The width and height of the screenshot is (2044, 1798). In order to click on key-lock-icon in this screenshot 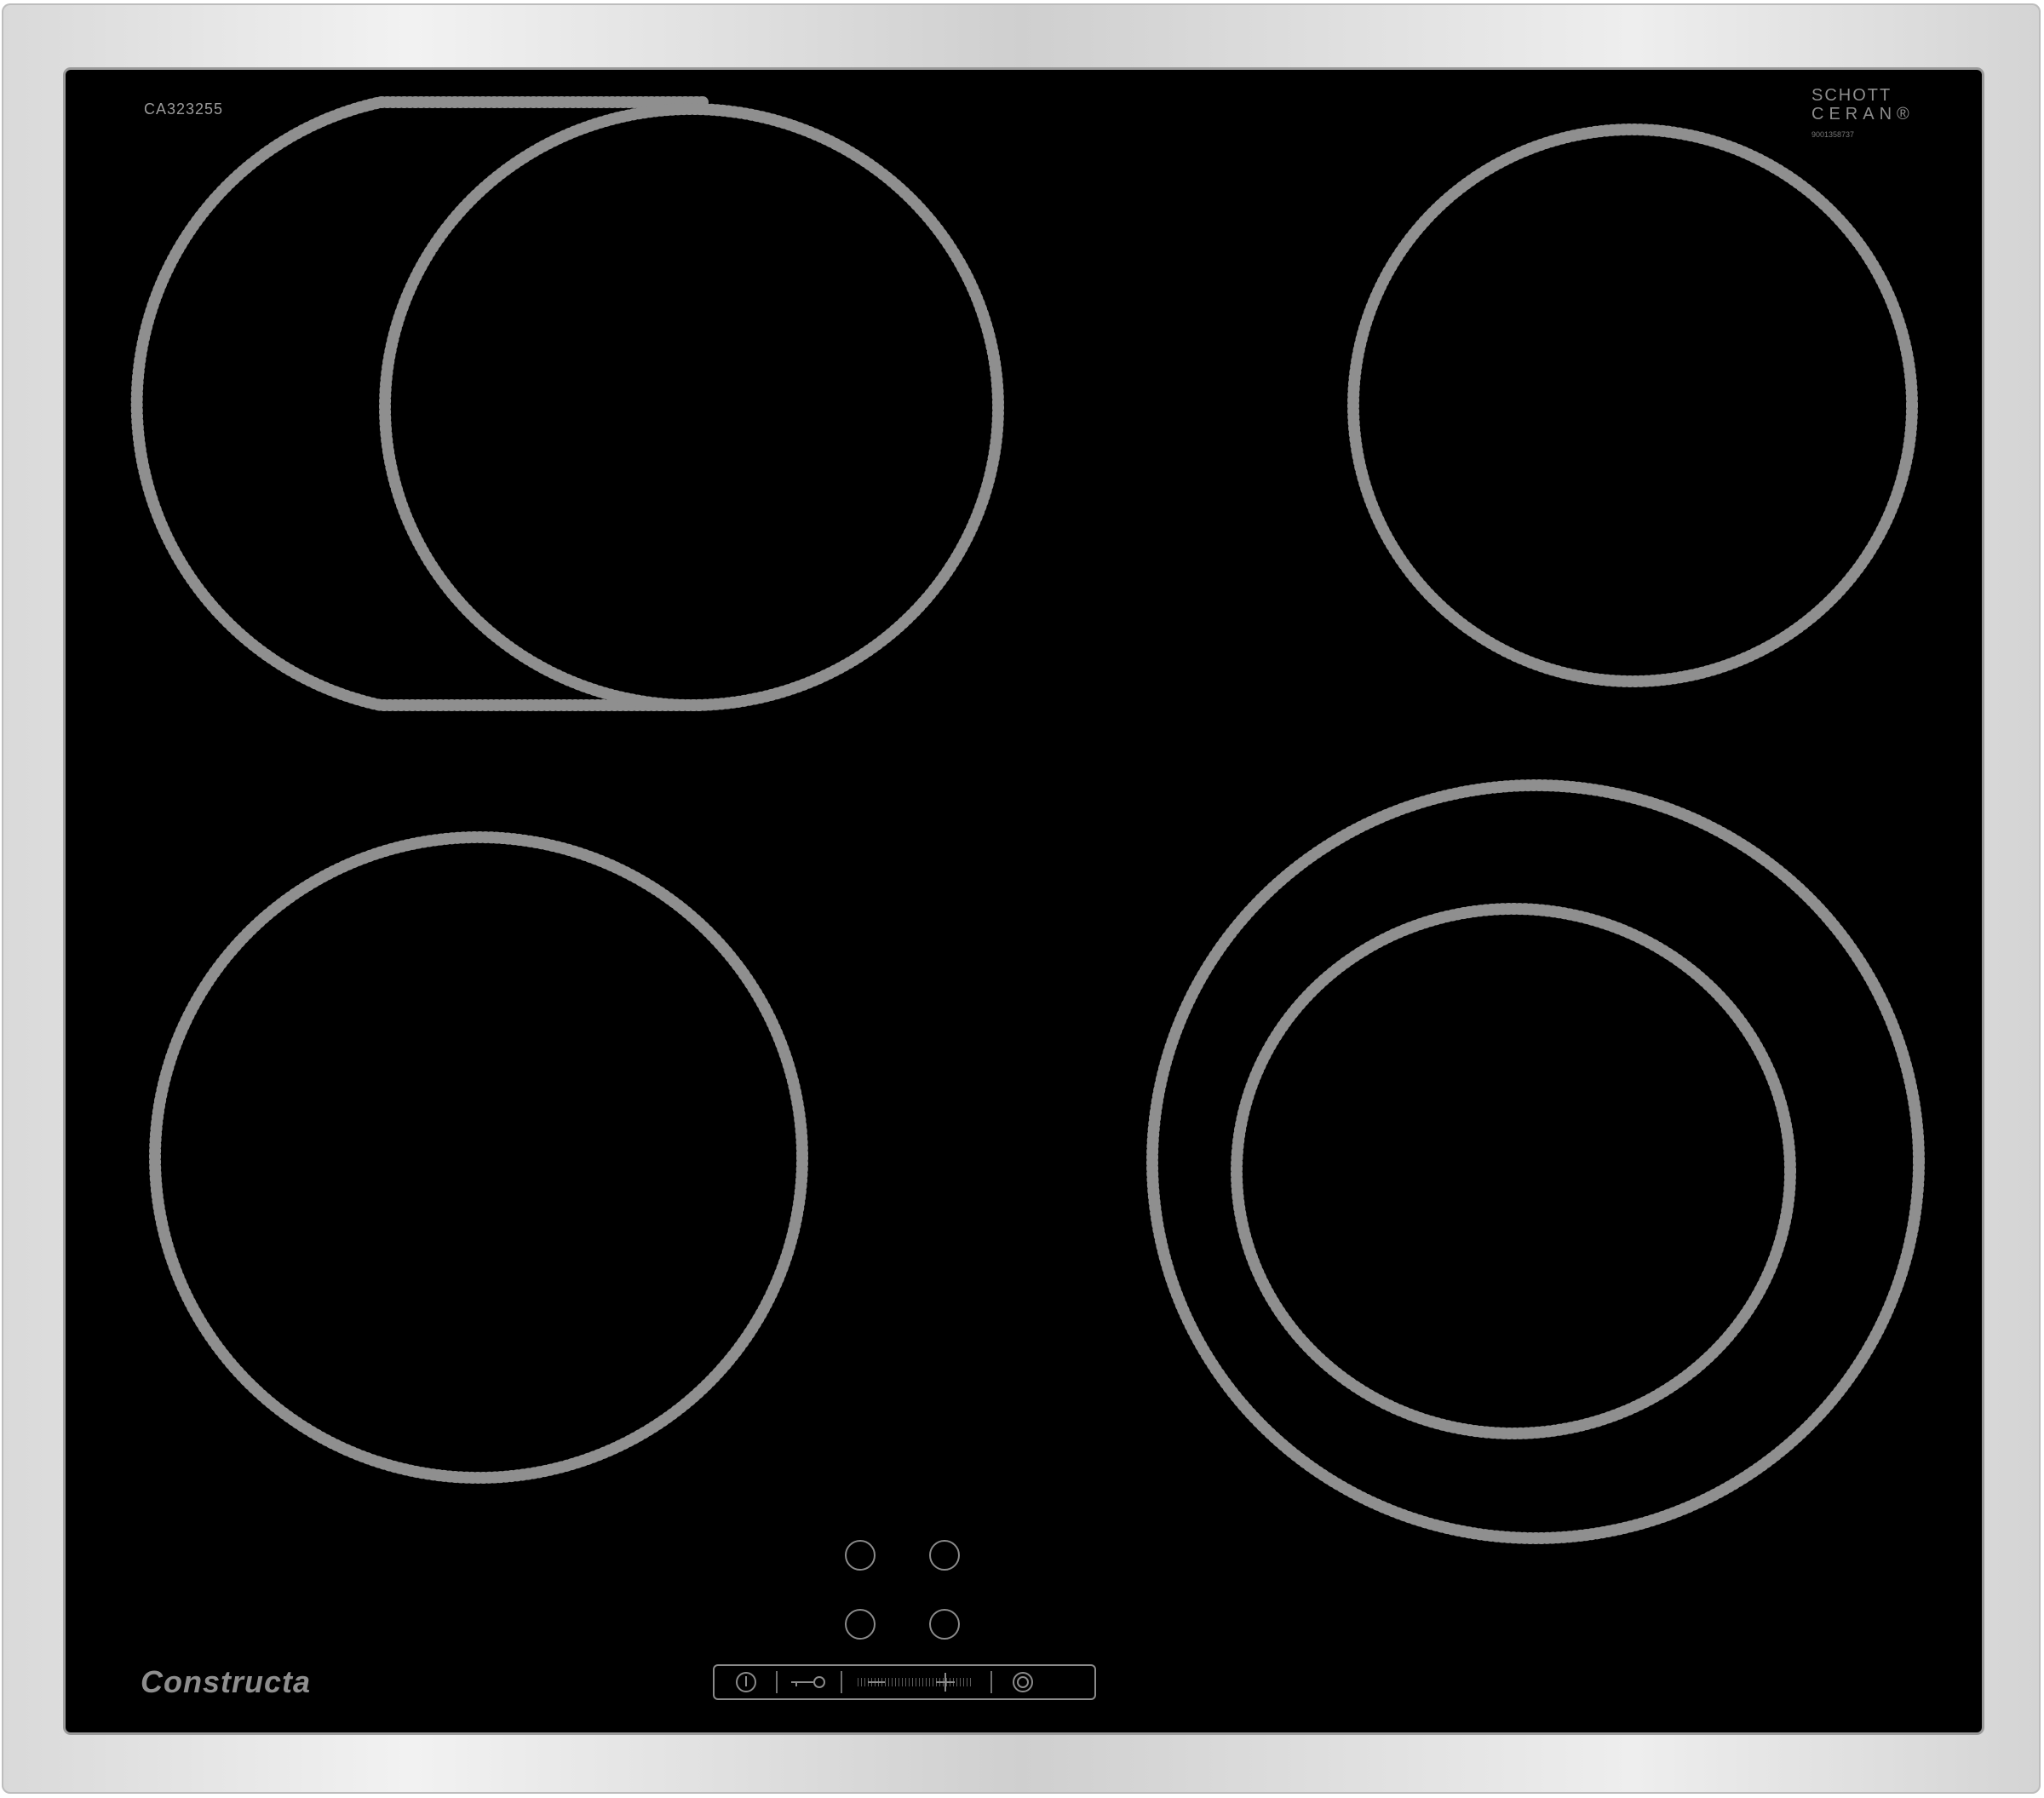, I will do `click(808, 1682)`.